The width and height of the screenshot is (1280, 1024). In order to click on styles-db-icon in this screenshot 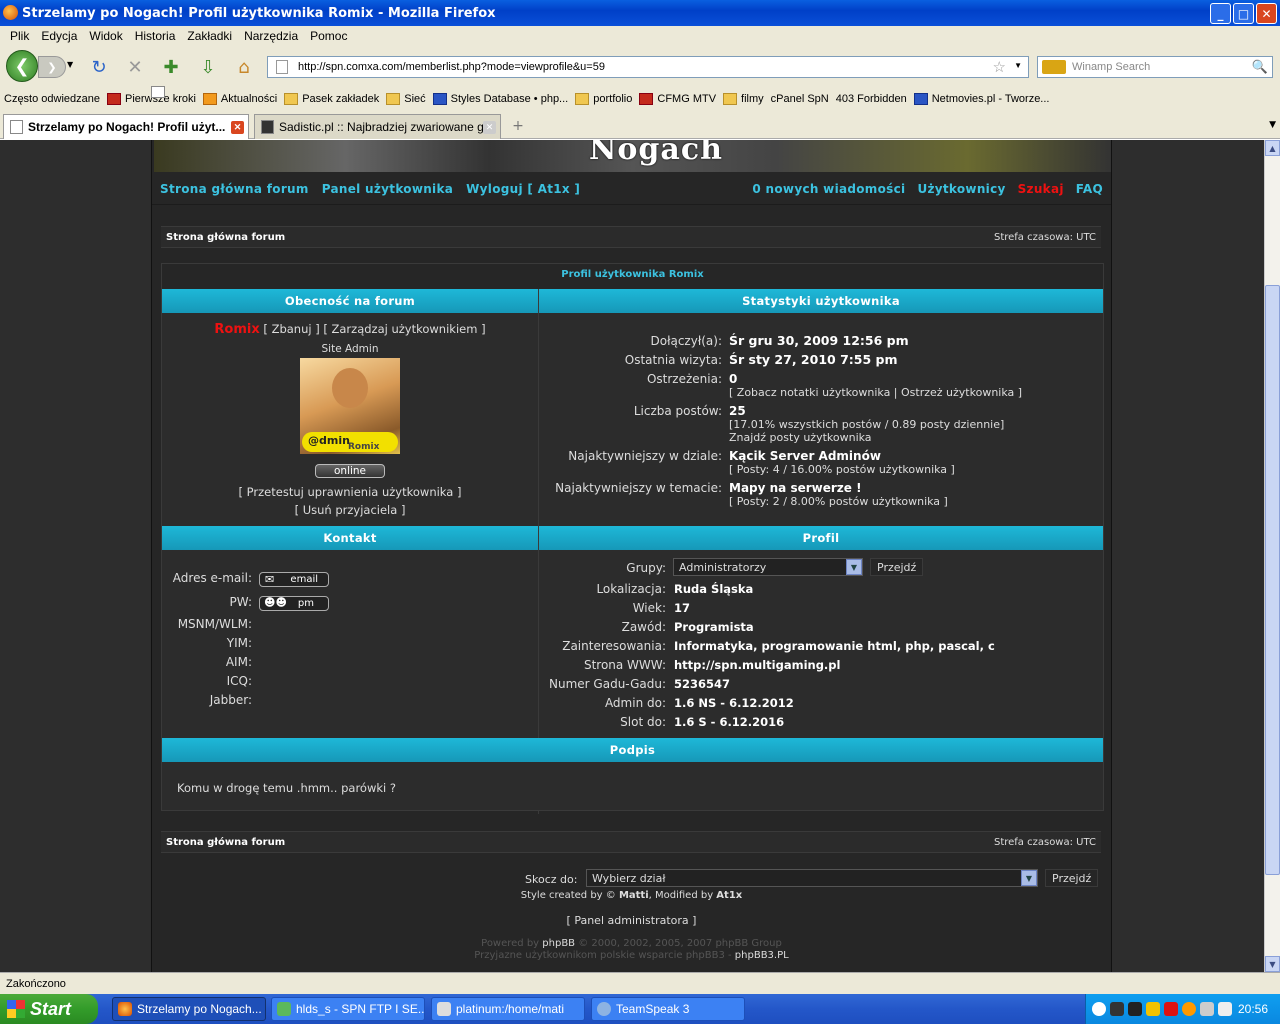, I will do `click(439, 99)`.